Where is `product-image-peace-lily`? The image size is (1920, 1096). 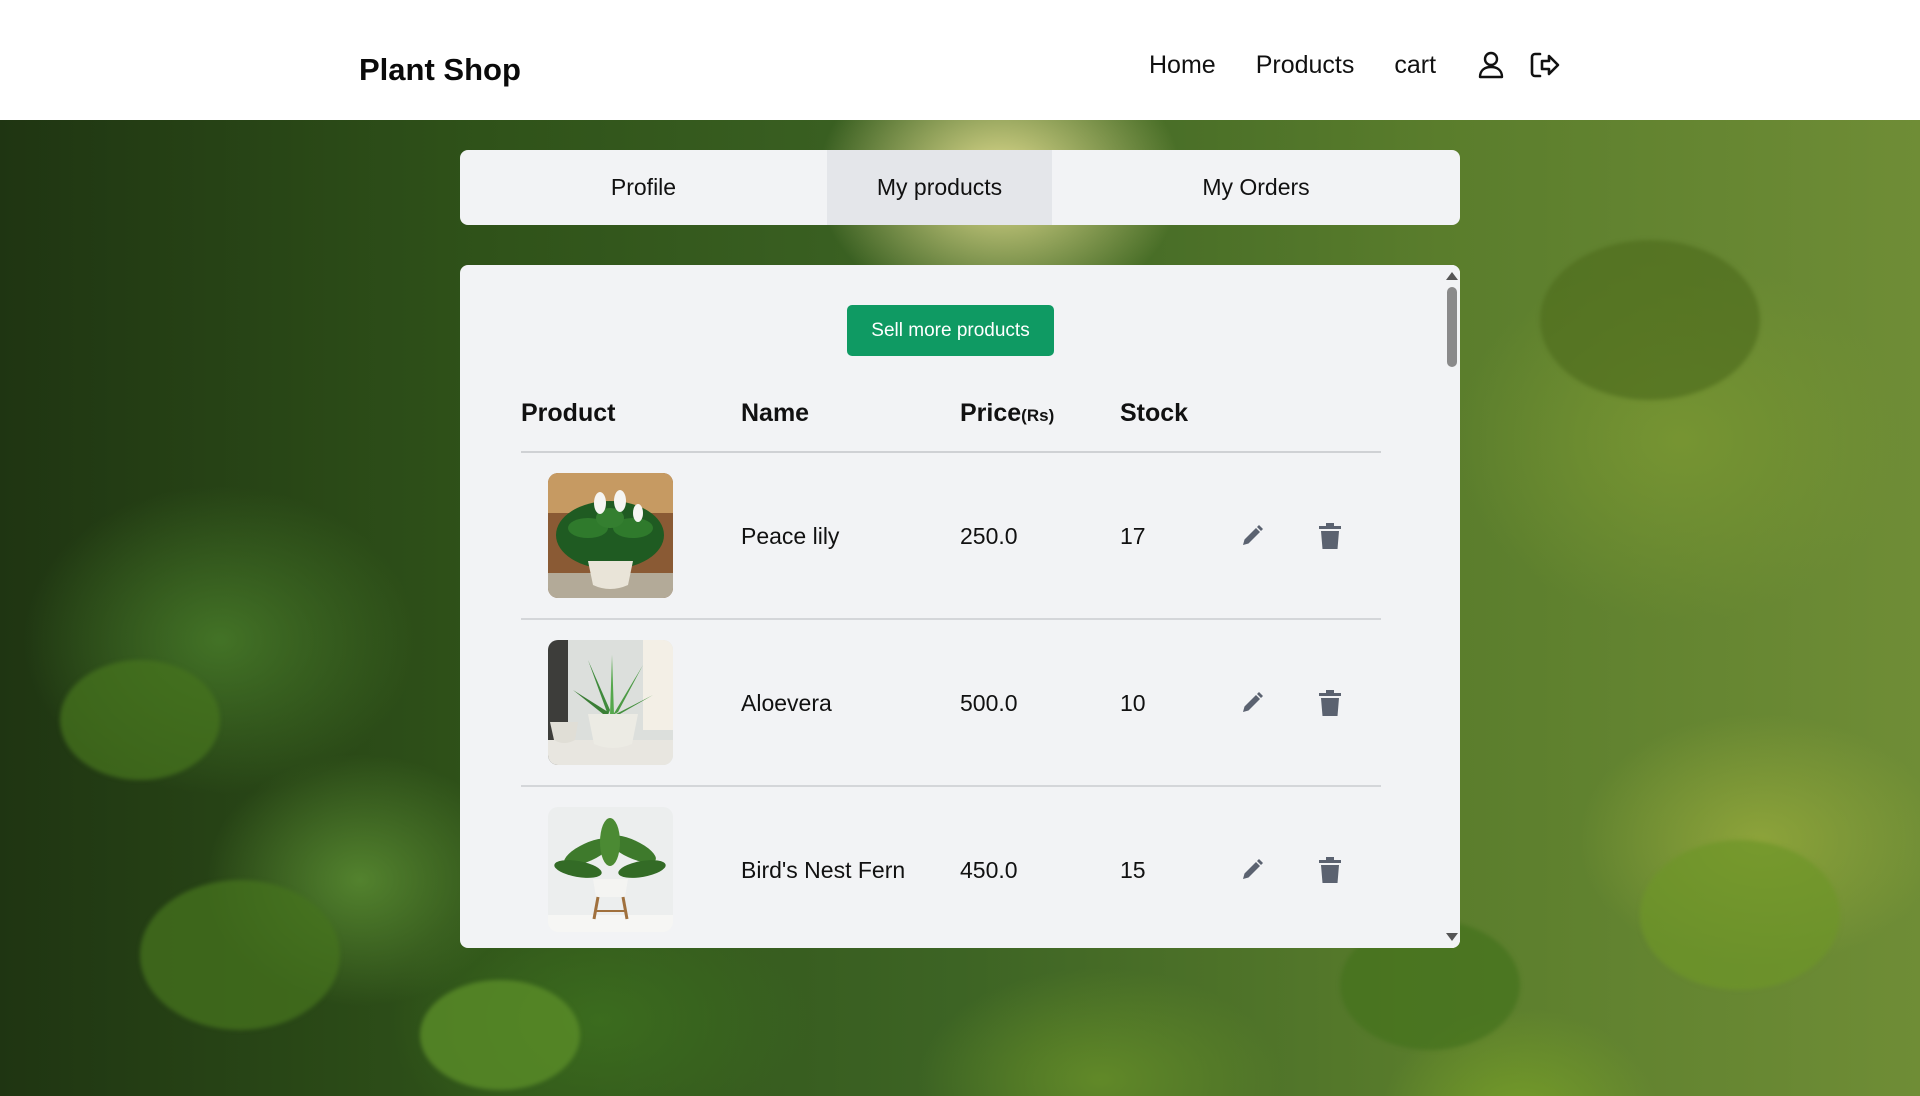
product-image-peace-lily is located at coordinates (610, 535).